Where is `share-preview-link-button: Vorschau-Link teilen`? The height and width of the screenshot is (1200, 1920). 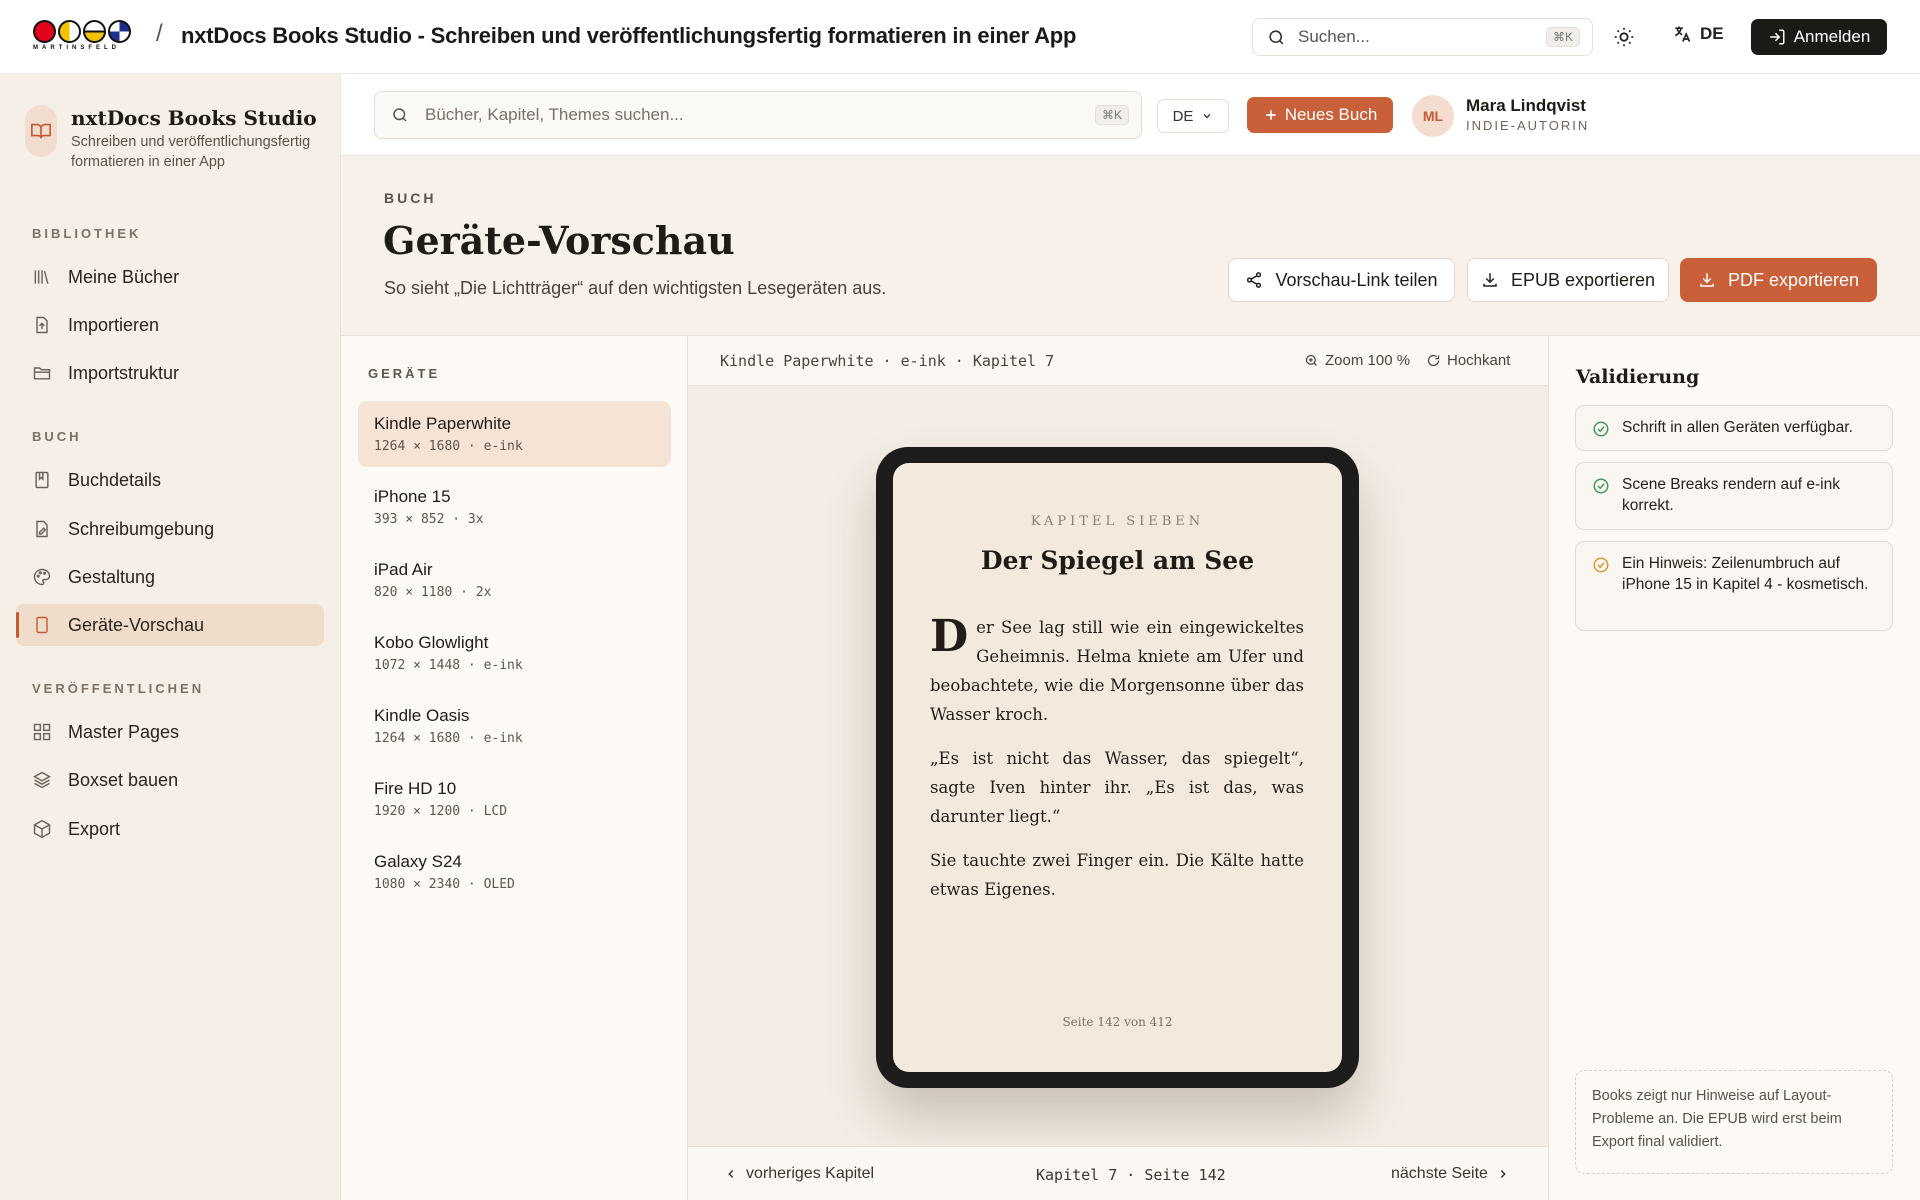
share-preview-link-button: Vorschau-Link teilen is located at coordinates (1341, 280).